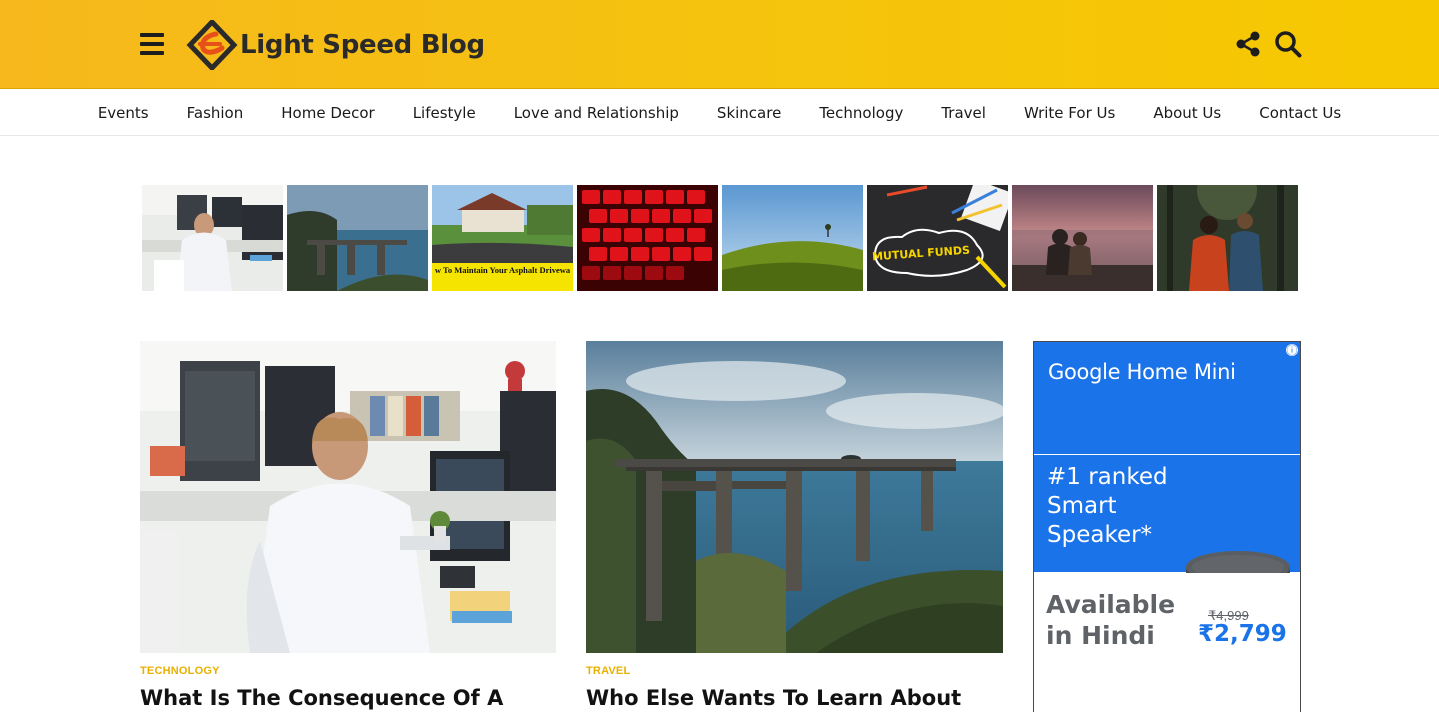  I want to click on thumb-office, so click(212, 238).